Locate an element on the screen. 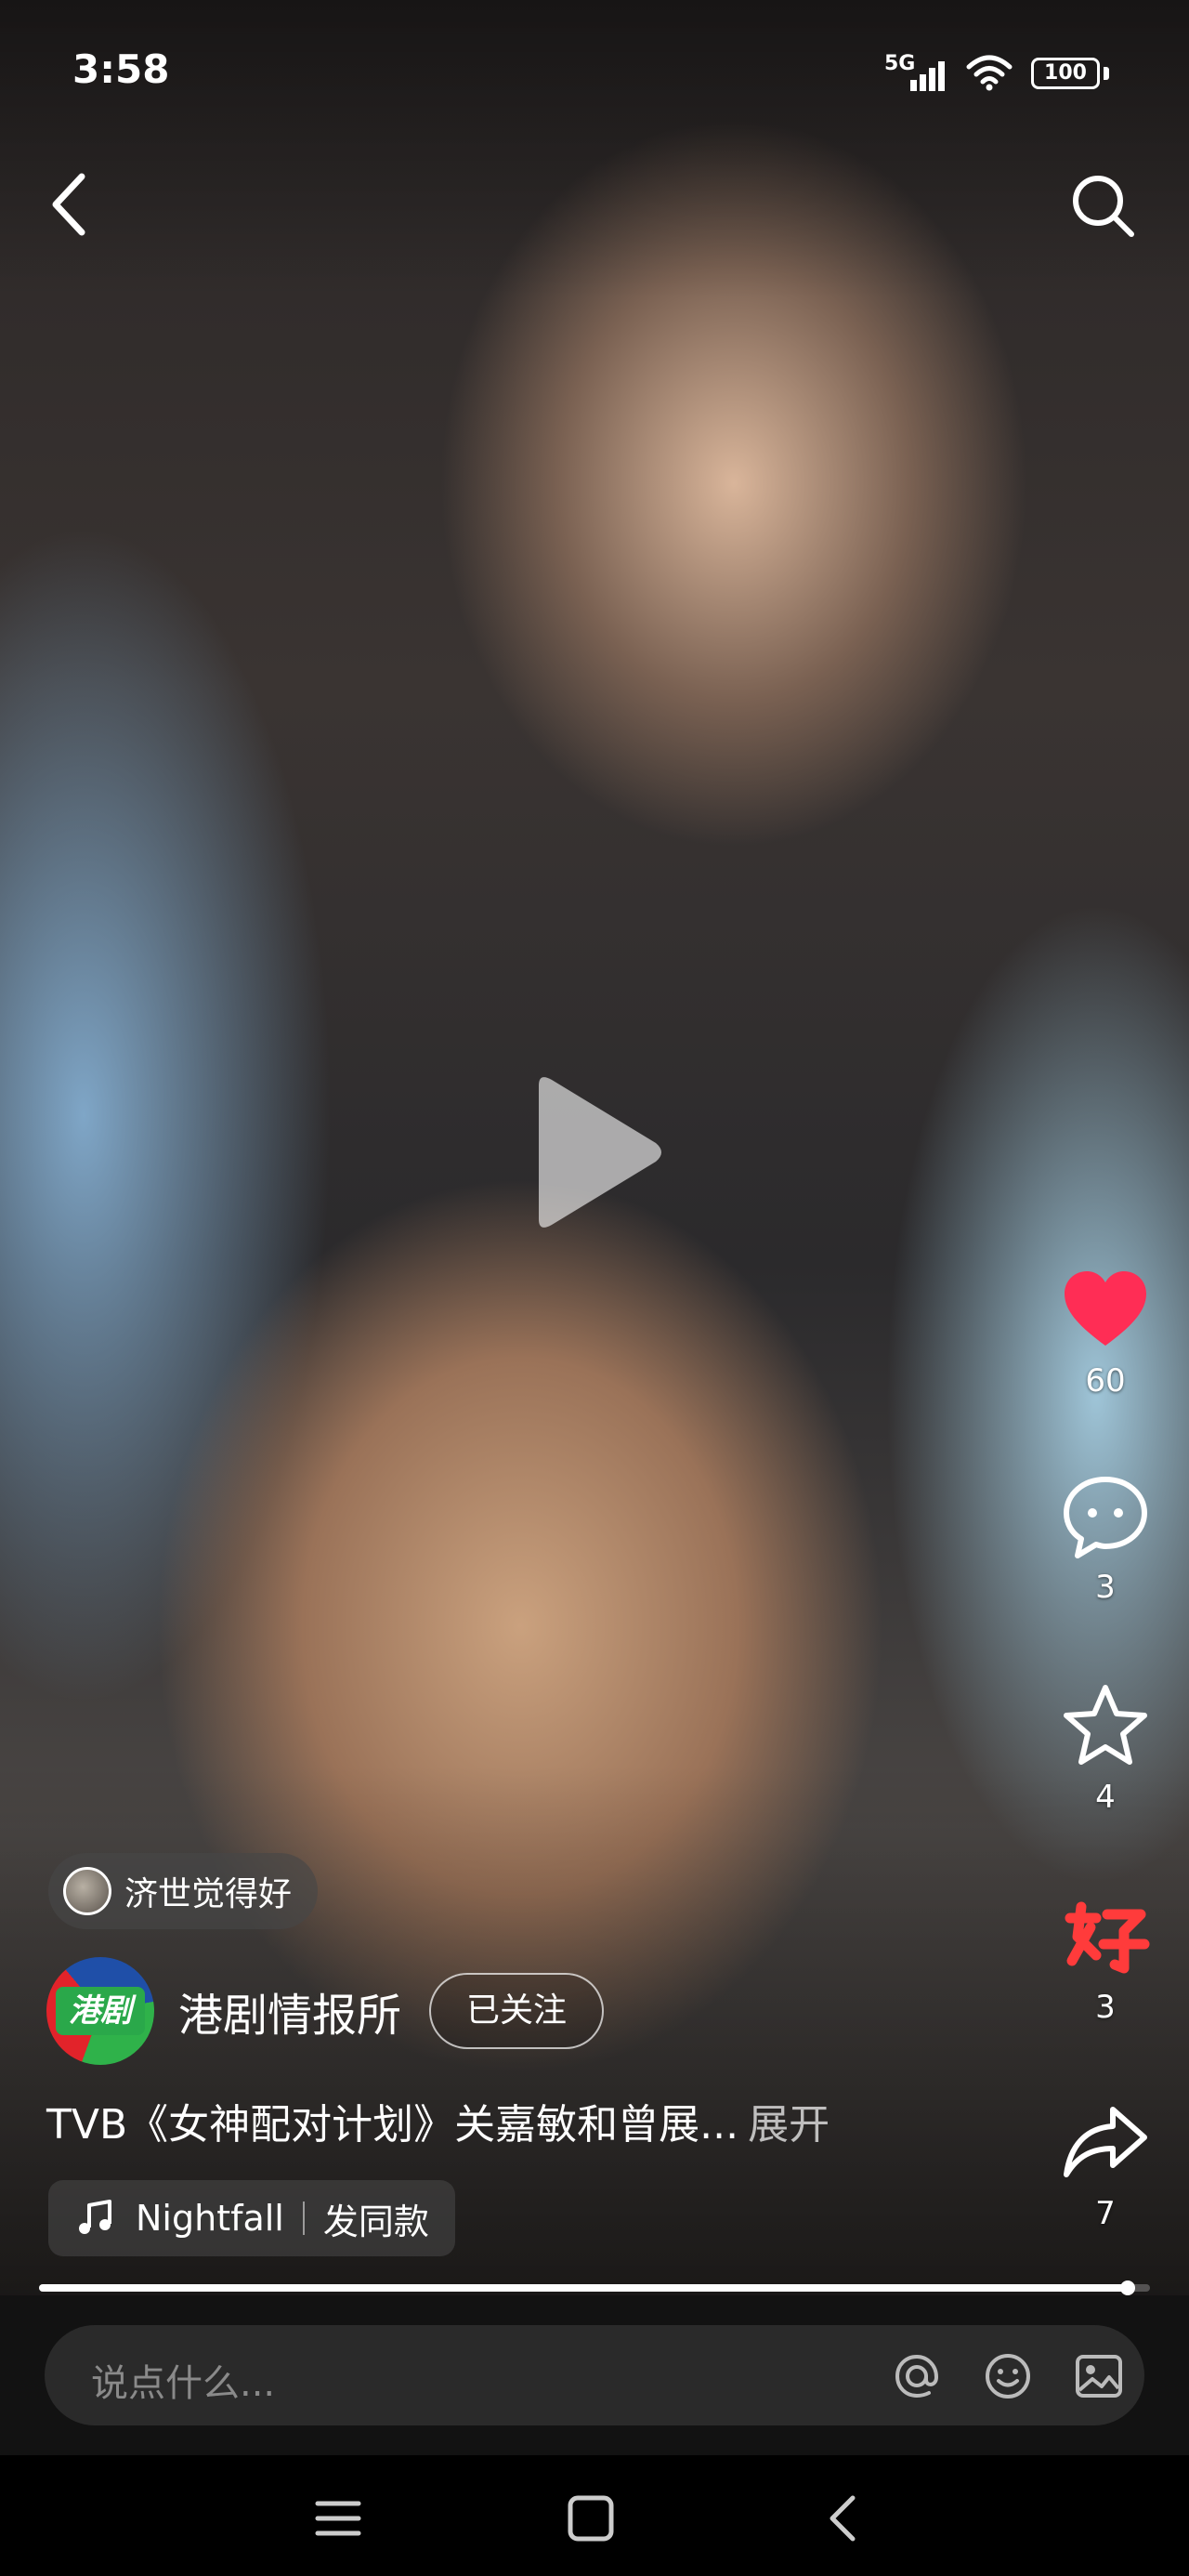 Image resolution: width=1189 pixels, height=2576 pixels. author-avatar-text: 港剧 is located at coordinates (100, 2011).